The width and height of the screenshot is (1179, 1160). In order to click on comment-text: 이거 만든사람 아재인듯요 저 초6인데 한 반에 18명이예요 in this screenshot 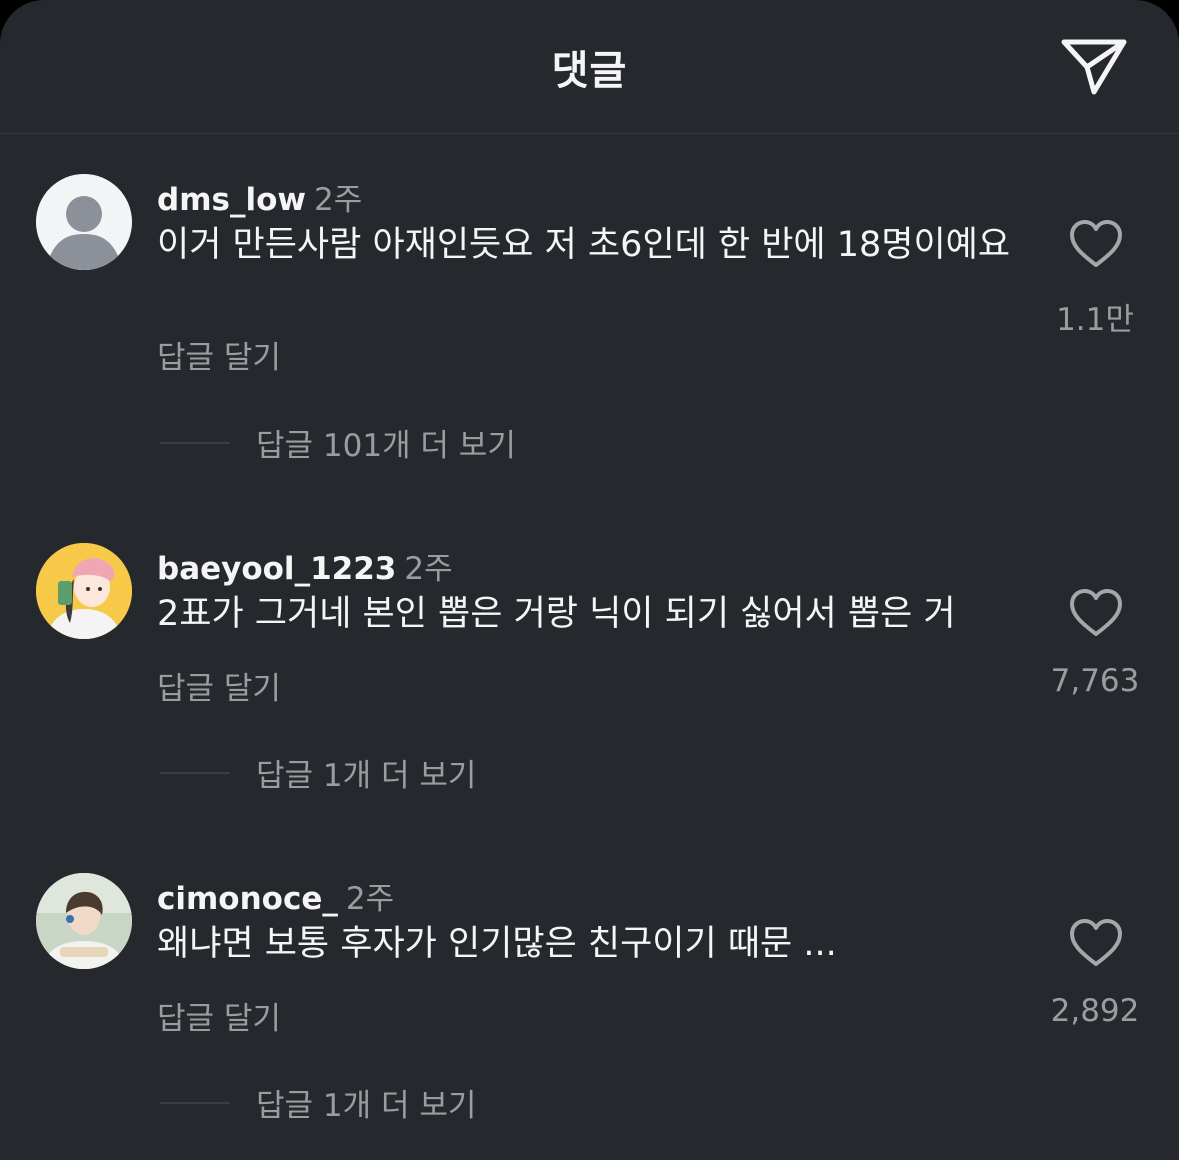, I will do `click(584, 245)`.